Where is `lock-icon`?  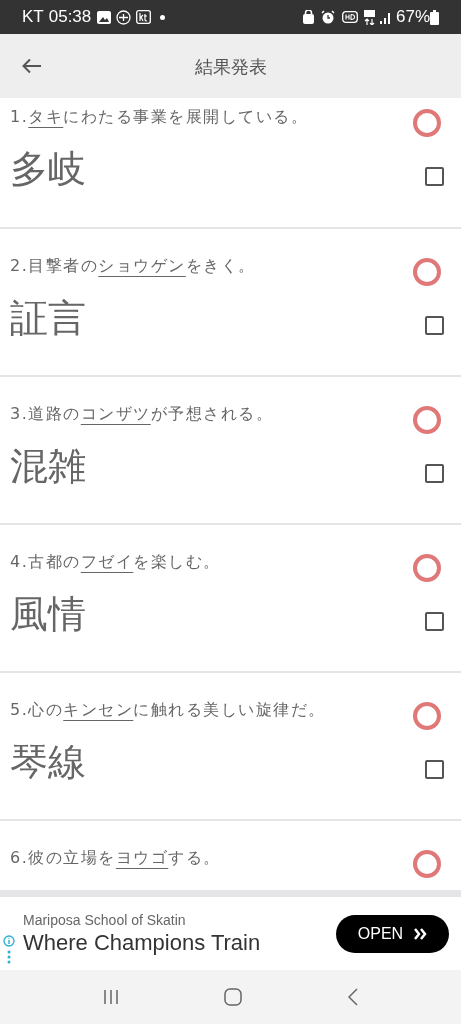
lock-icon is located at coordinates (308, 17).